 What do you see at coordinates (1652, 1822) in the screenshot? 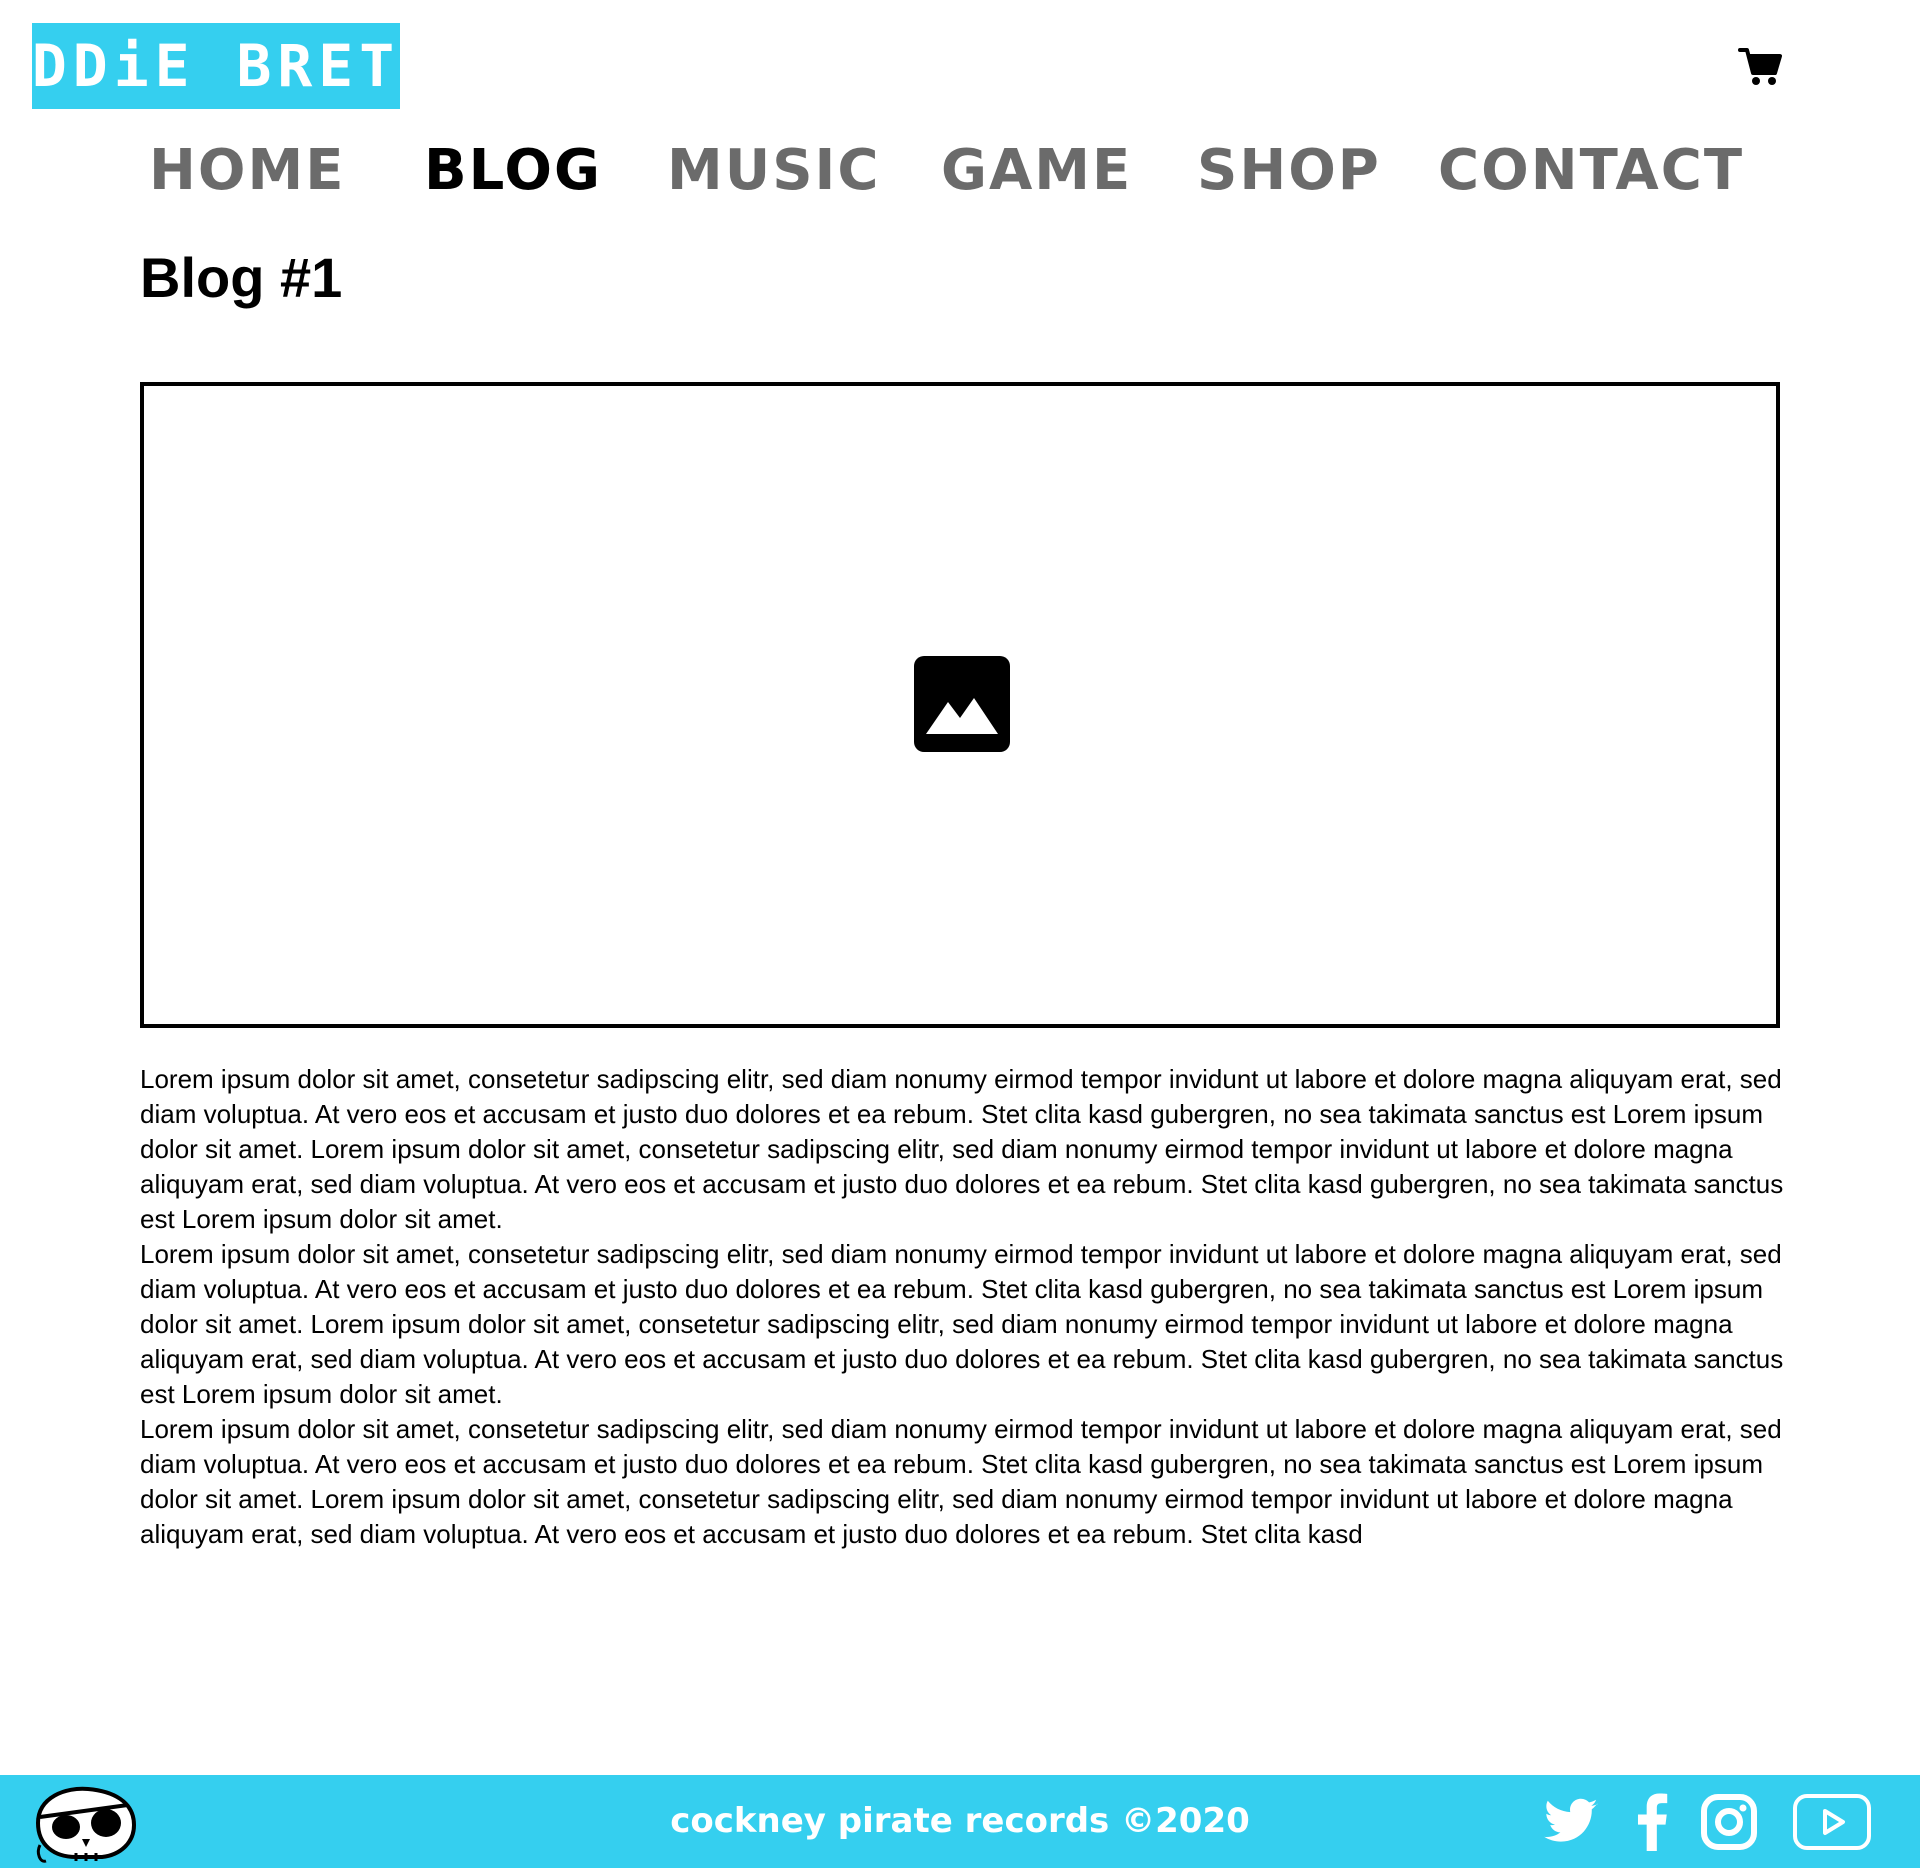
I see `facebook-icon` at bounding box center [1652, 1822].